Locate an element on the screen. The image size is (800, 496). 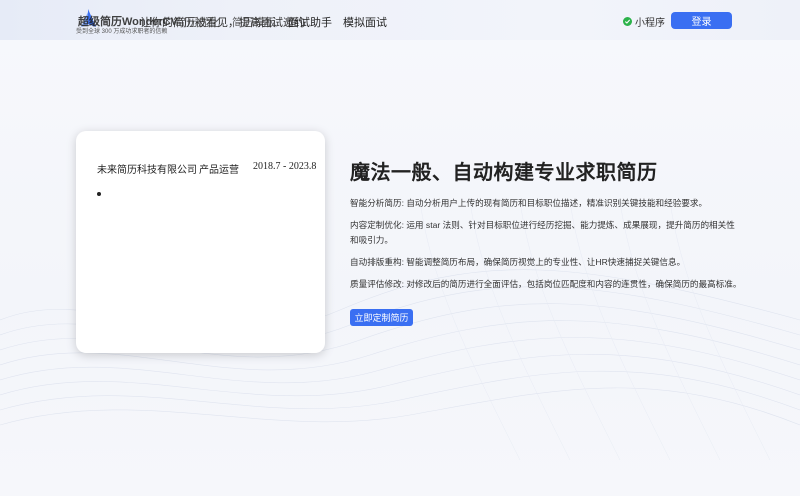
login-button: 登录 is located at coordinates (701, 20).